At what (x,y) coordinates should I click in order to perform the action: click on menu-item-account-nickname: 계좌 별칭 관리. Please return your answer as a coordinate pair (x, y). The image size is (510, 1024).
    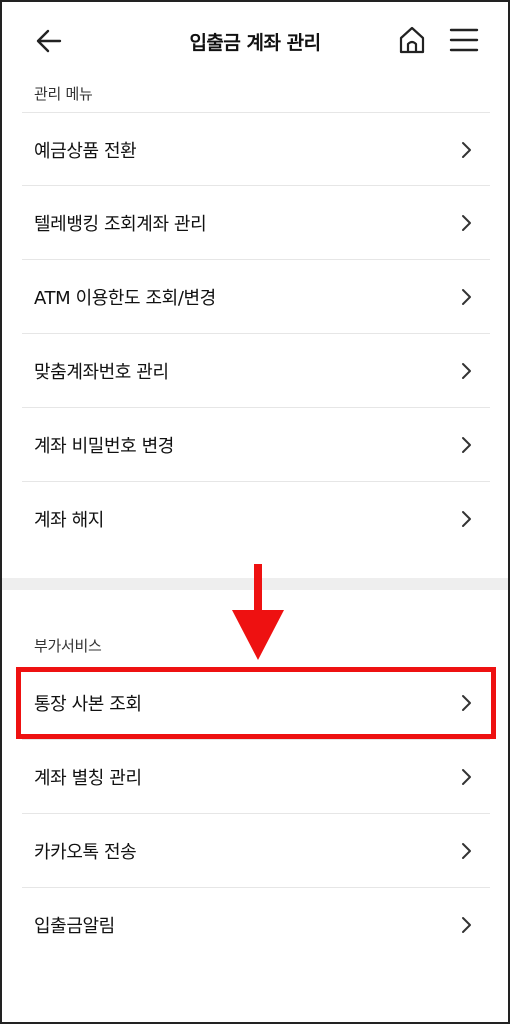
    Looking at the image, I should click on (256, 777).